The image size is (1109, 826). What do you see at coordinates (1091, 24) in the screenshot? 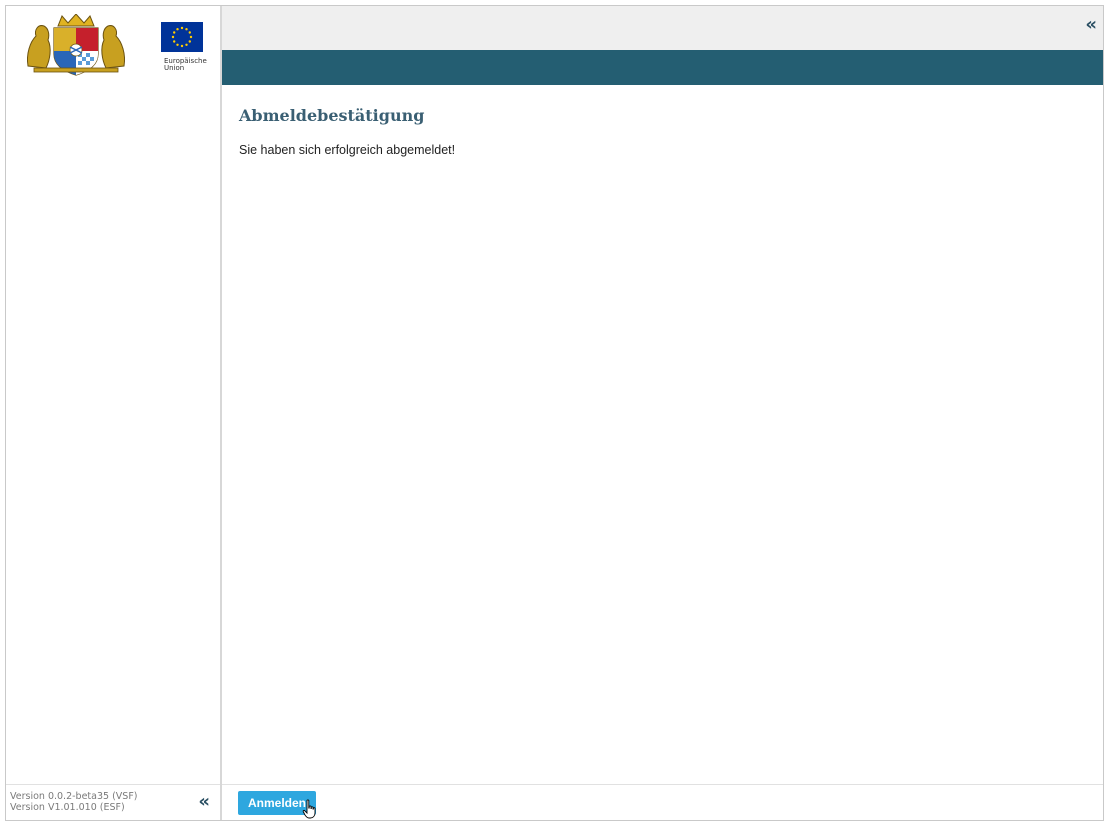
I see `collapse-panel-icon: «` at bounding box center [1091, 24].